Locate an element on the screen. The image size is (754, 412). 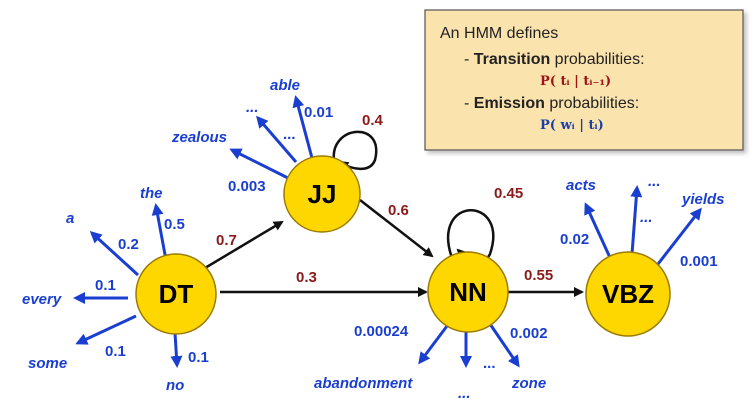
emit-word-the: the is located at coordinates (151, 193).